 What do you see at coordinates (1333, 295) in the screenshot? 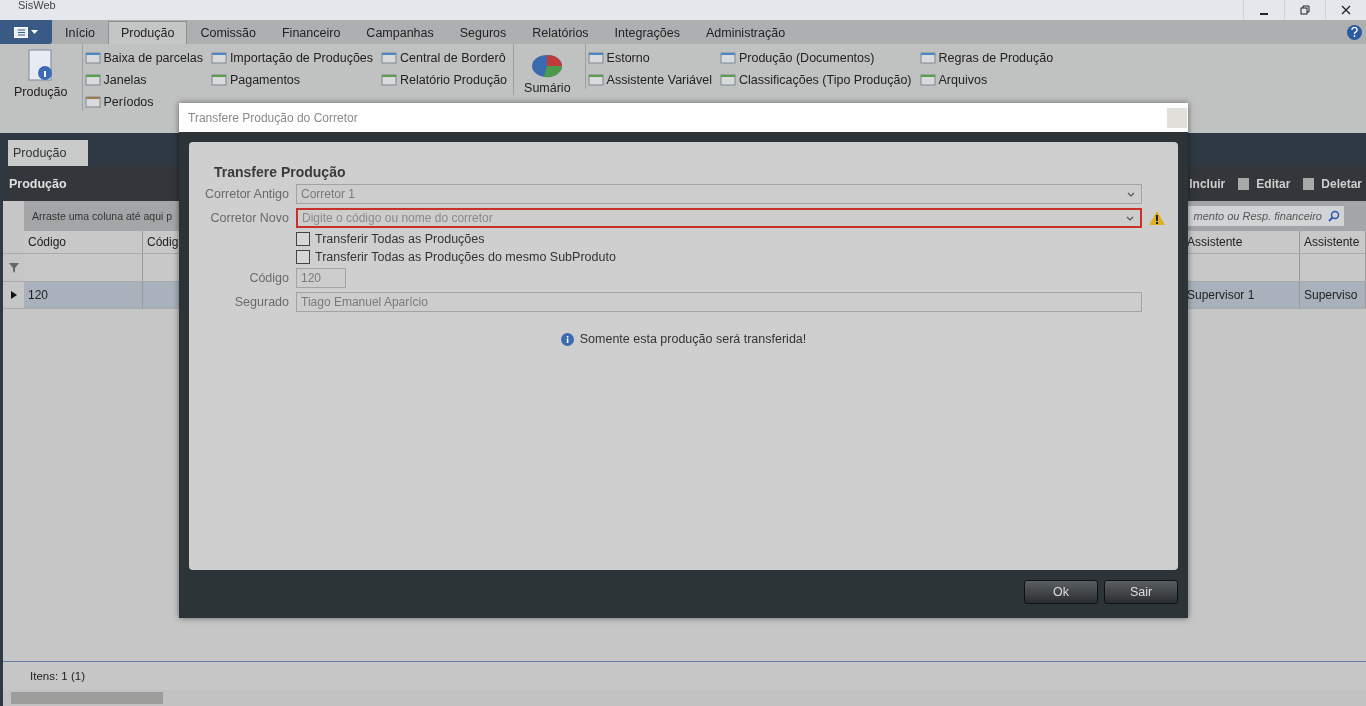
I see `table-cell: Superviso` at bounding box center [1333, 295].